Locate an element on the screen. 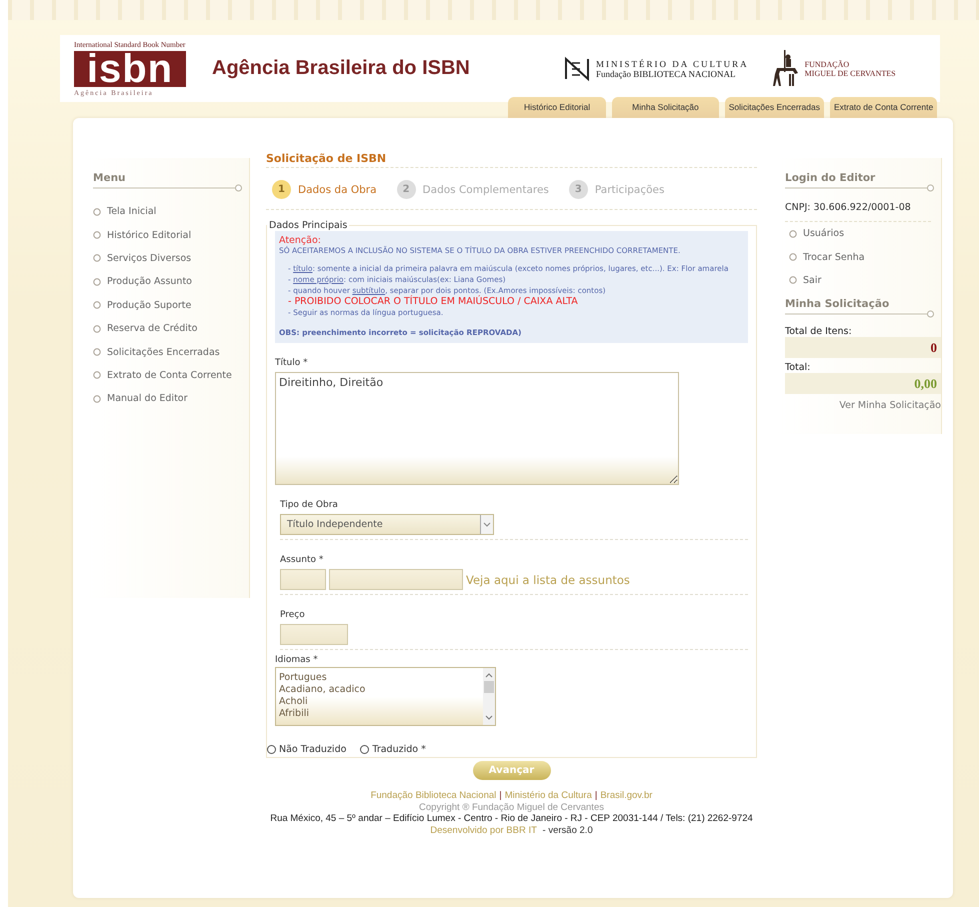  list-option: Portugues is located at coordinates (379, 678).